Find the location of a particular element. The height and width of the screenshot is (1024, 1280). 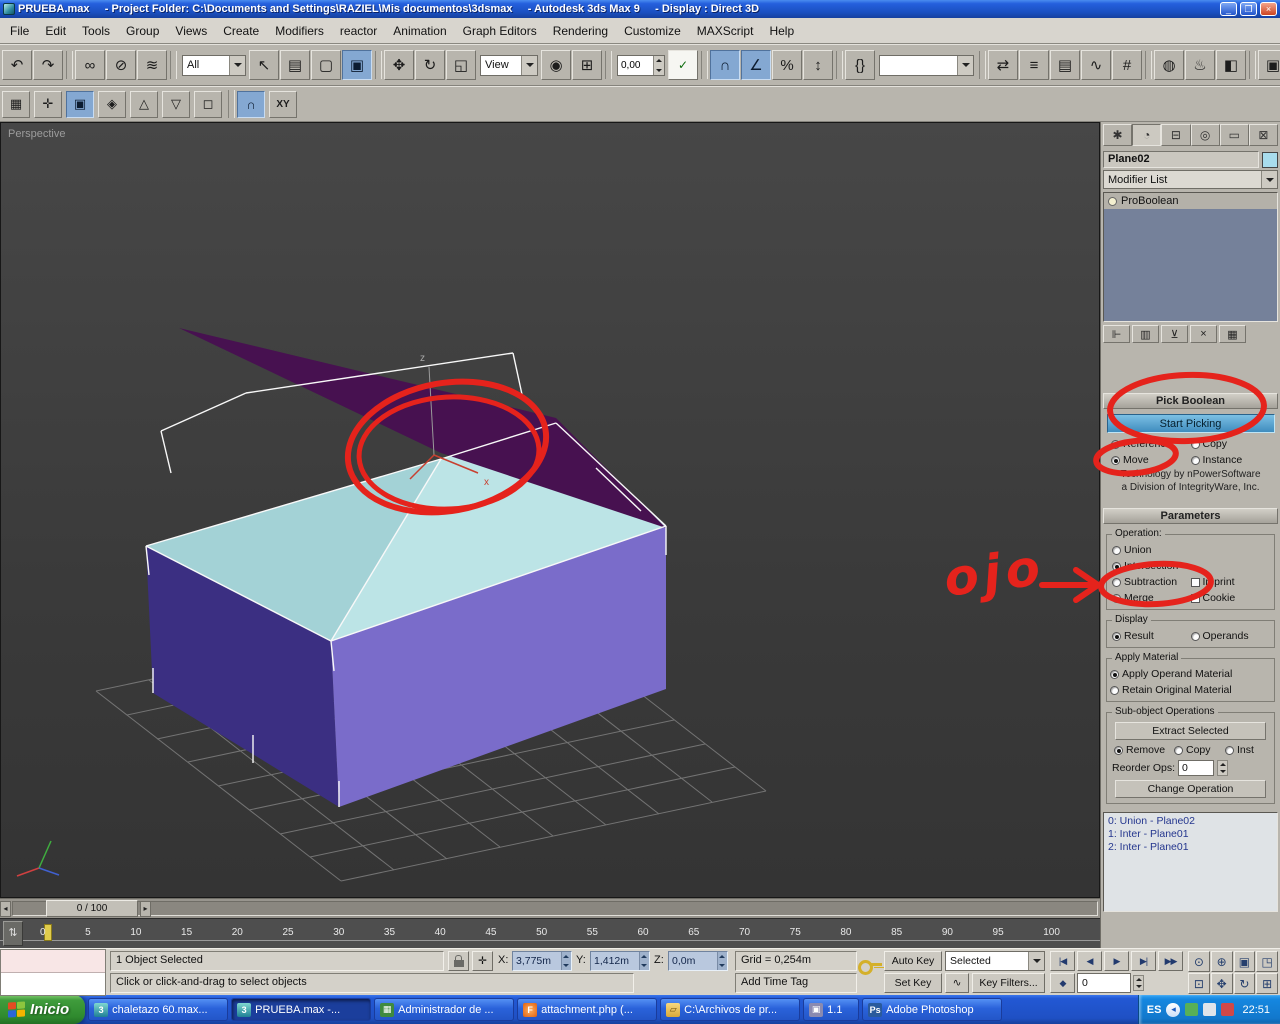

show-end-result-button: ▥ is located at coordinates (1145, 334).